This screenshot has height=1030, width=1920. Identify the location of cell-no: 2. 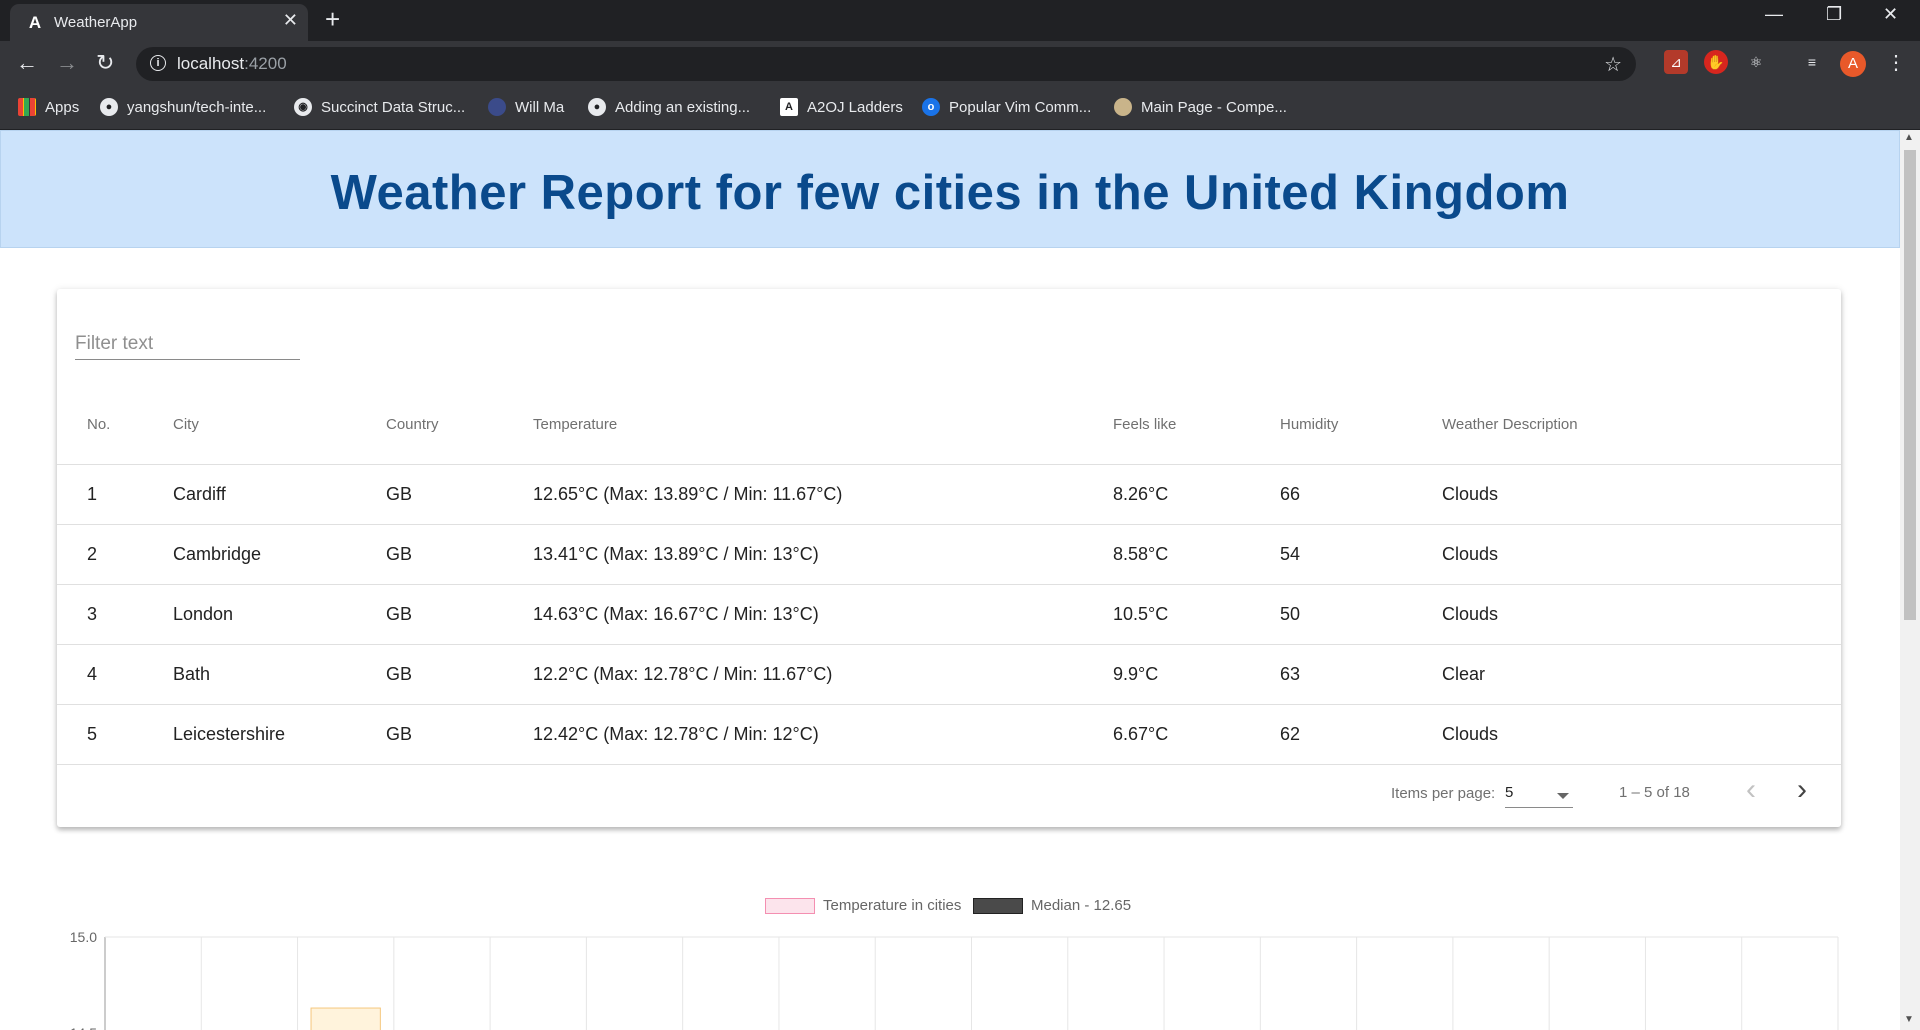
(115, 554).